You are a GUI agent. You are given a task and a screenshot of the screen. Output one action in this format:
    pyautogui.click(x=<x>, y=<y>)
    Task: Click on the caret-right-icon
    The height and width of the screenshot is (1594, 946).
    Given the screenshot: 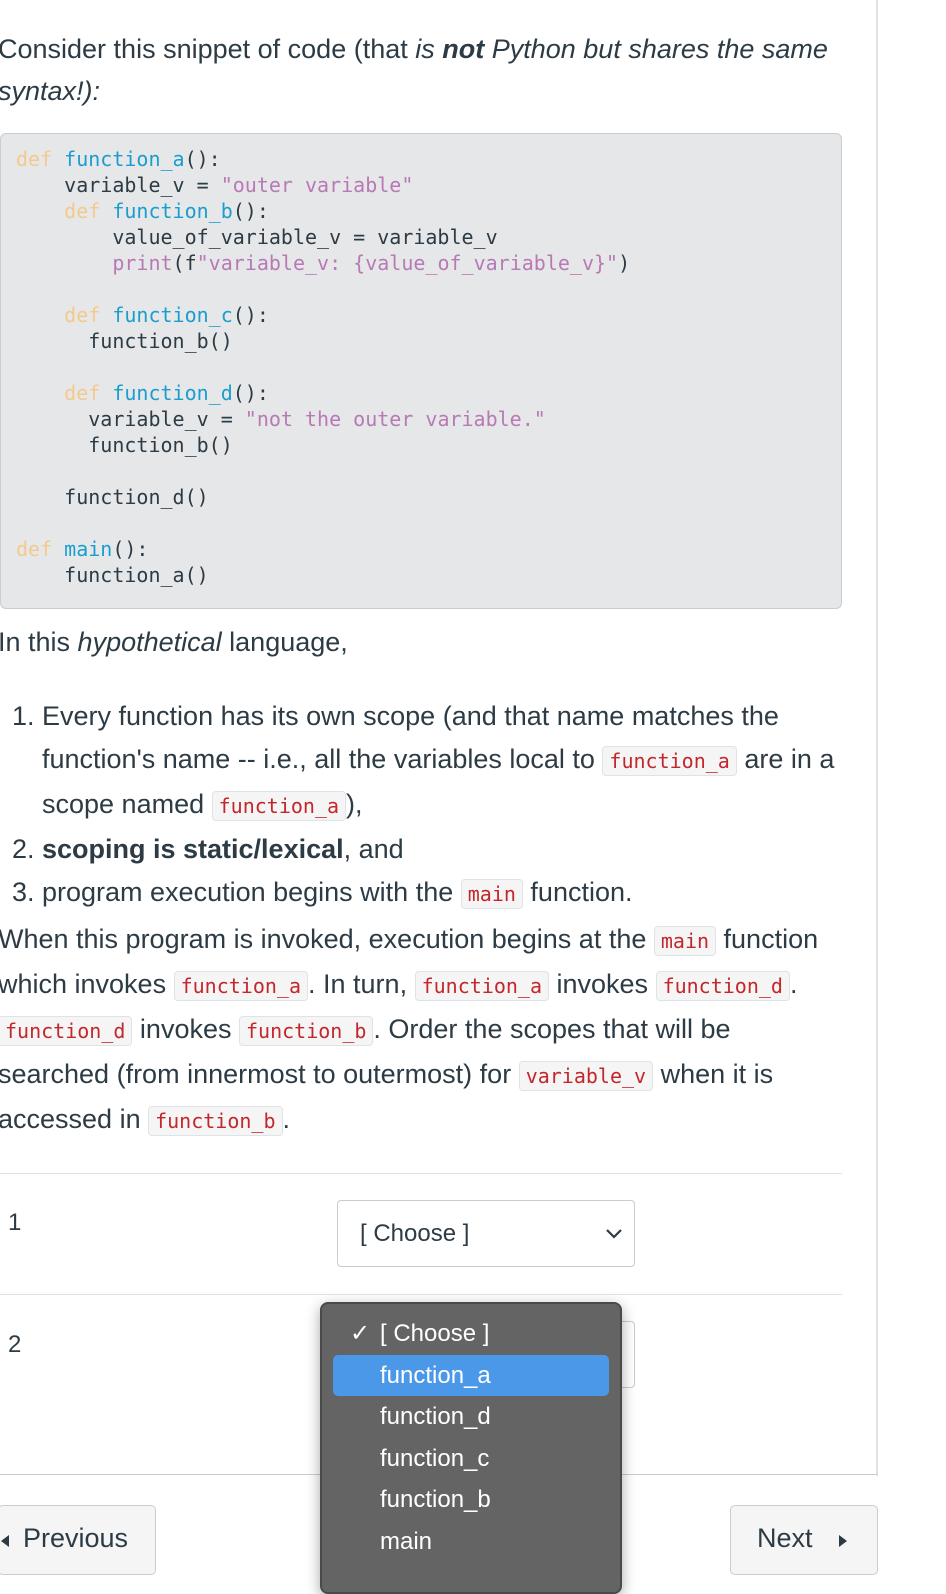 What is the action you would take?
    pyautogui.click(x=843, y=1541)
    